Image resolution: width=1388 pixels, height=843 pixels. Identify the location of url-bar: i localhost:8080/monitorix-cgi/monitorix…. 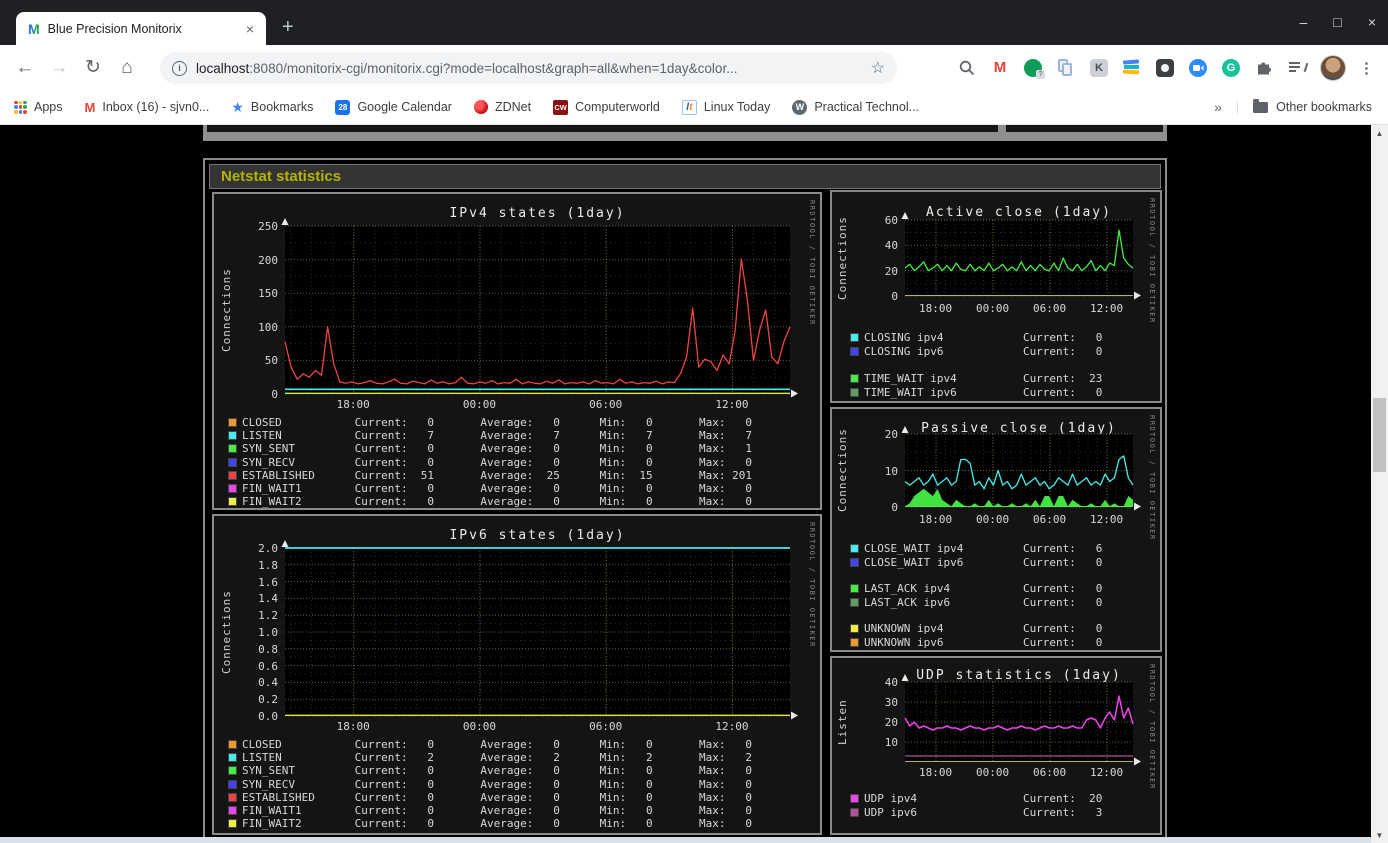
(528, 68).